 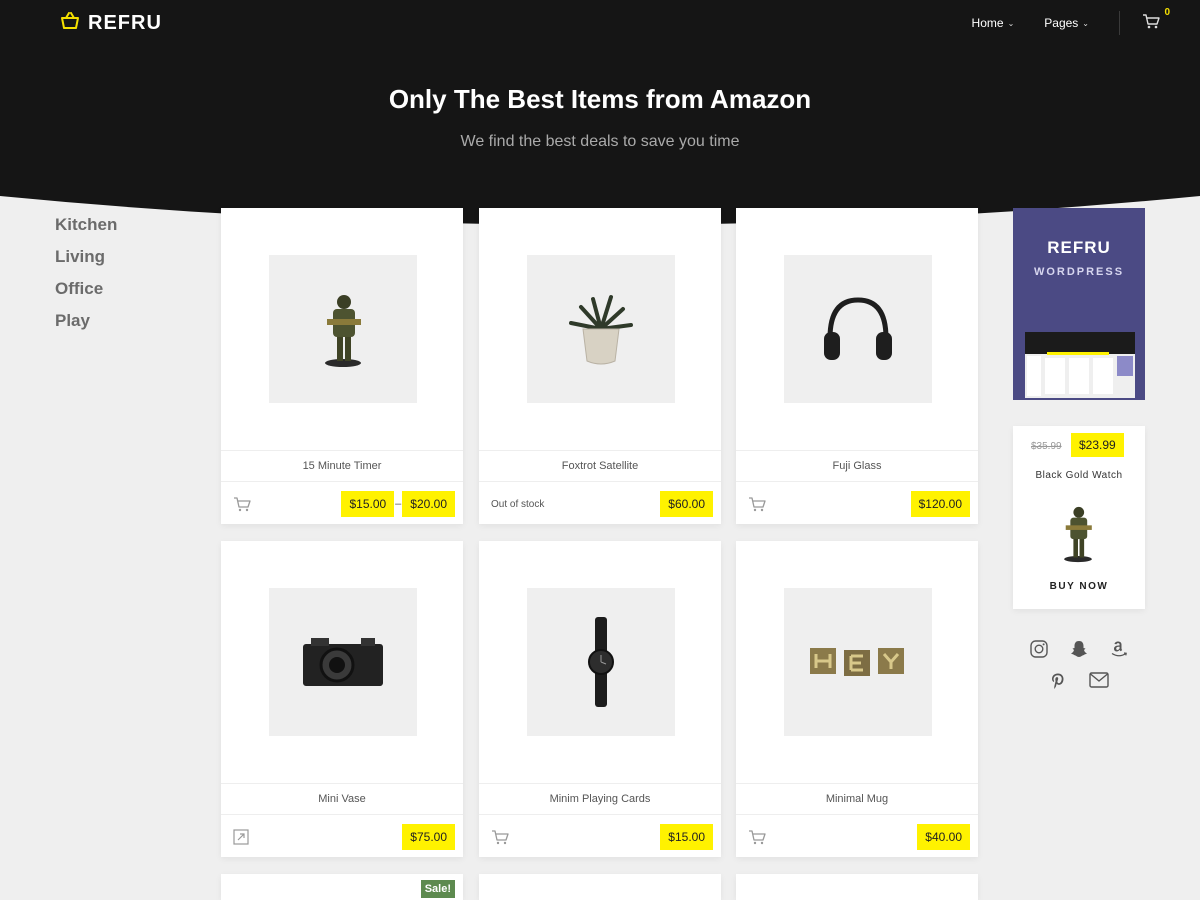 What do you see at coordinates (943, 837) in the screenshot?
I see `price: $40.00` at bounding box center [943, 837].